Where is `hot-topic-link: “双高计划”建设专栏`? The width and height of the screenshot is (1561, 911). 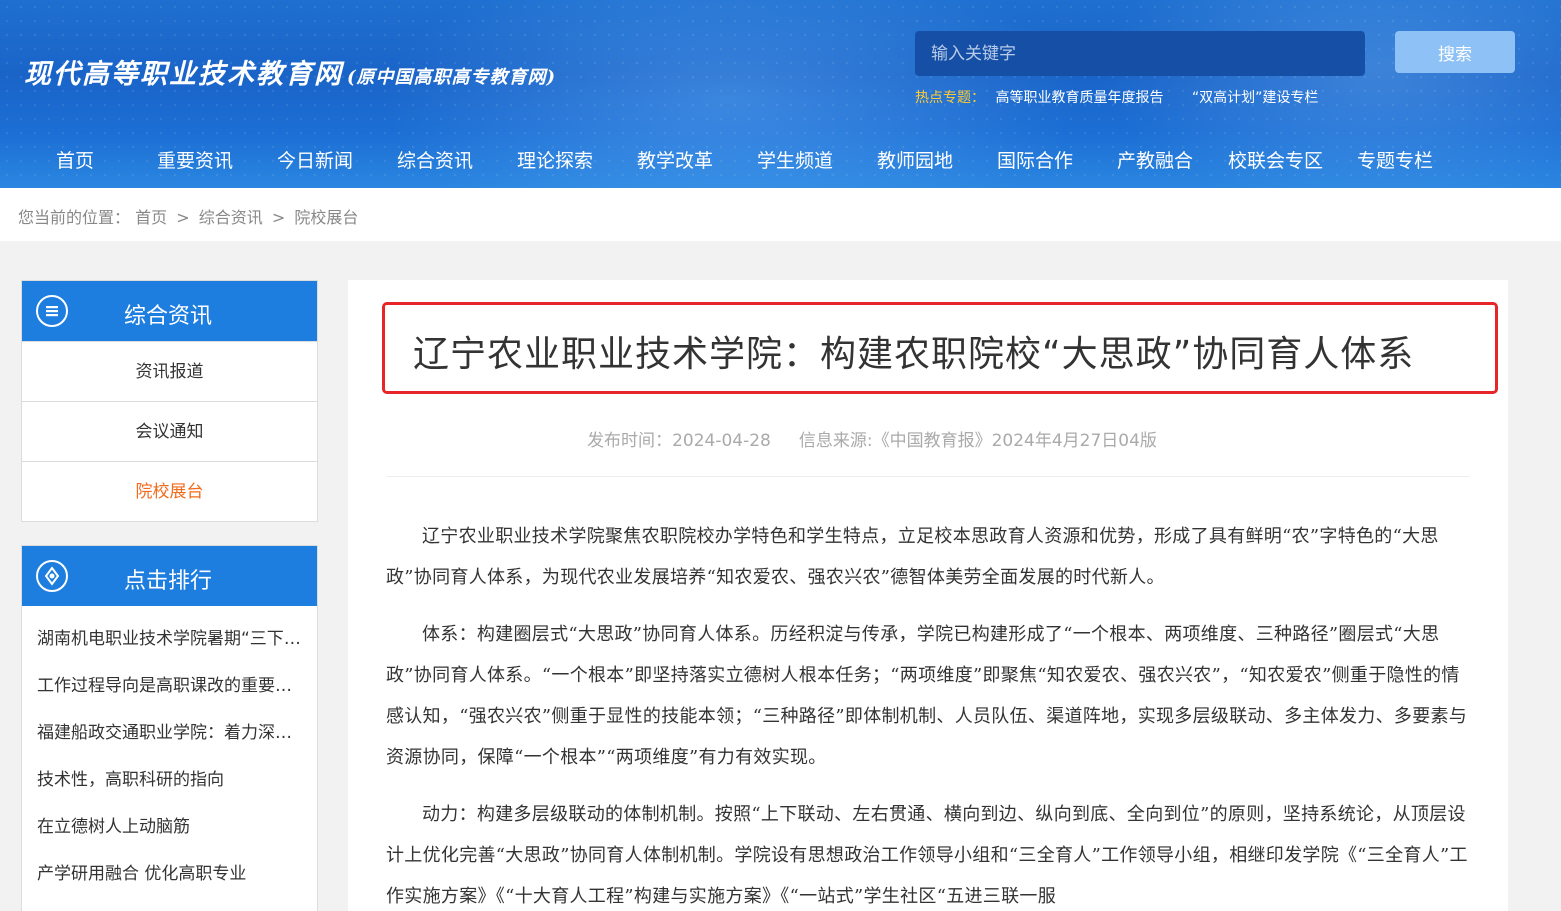
hot-topic-link: “双高计划”建设专栏 is located at coordinates (1255, 98).